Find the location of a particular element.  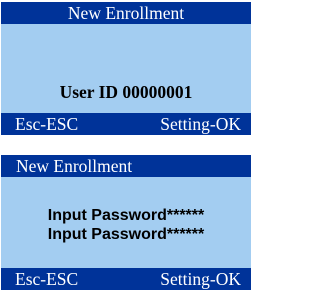

password-confirm-line: Input Password****** is located at coordinates (126, 235).